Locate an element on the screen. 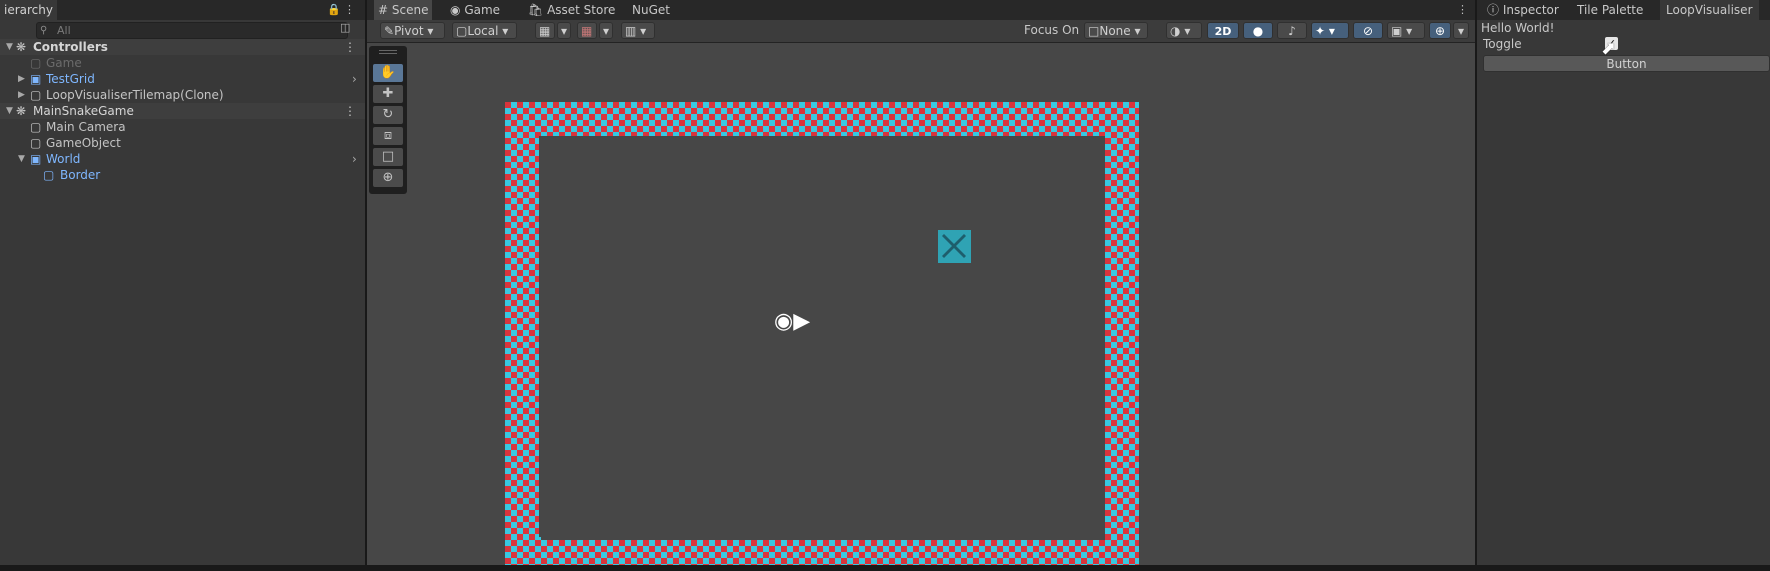 The image size is (1770, 571). increment-snap-button: ▦ is located at coordinates (587, 30).